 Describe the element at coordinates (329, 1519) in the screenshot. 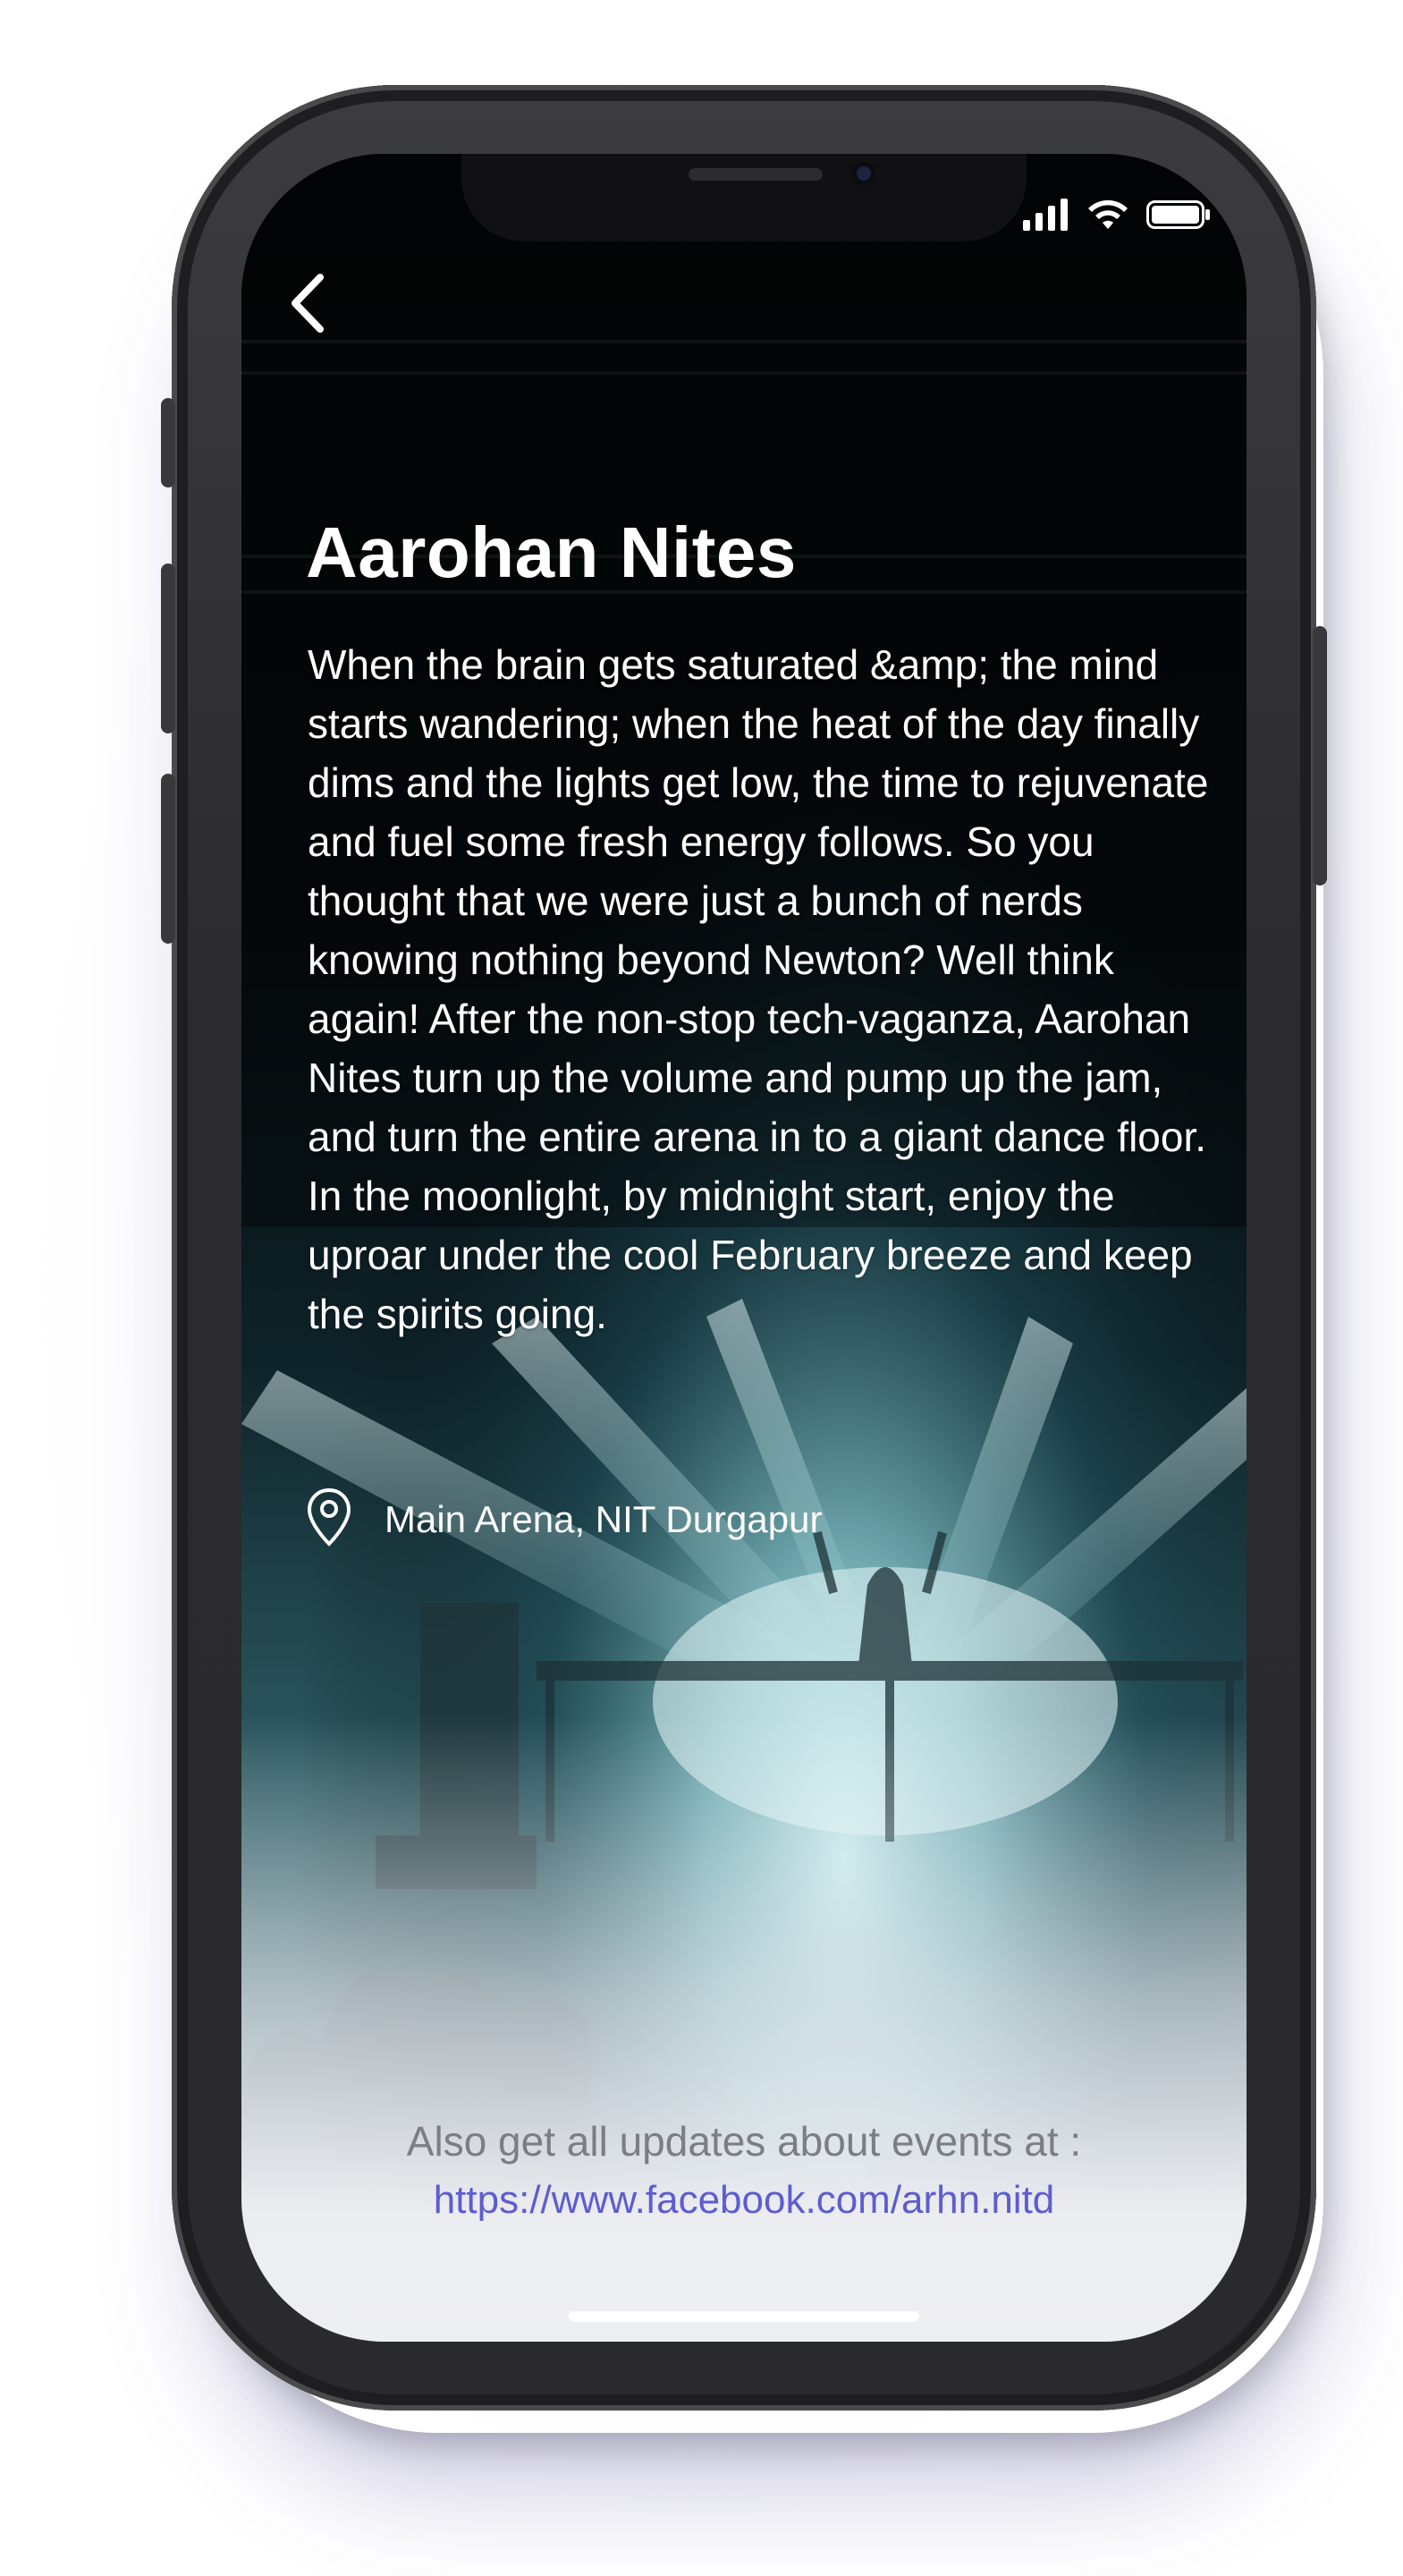

I see `map-pin-icon` at that location.